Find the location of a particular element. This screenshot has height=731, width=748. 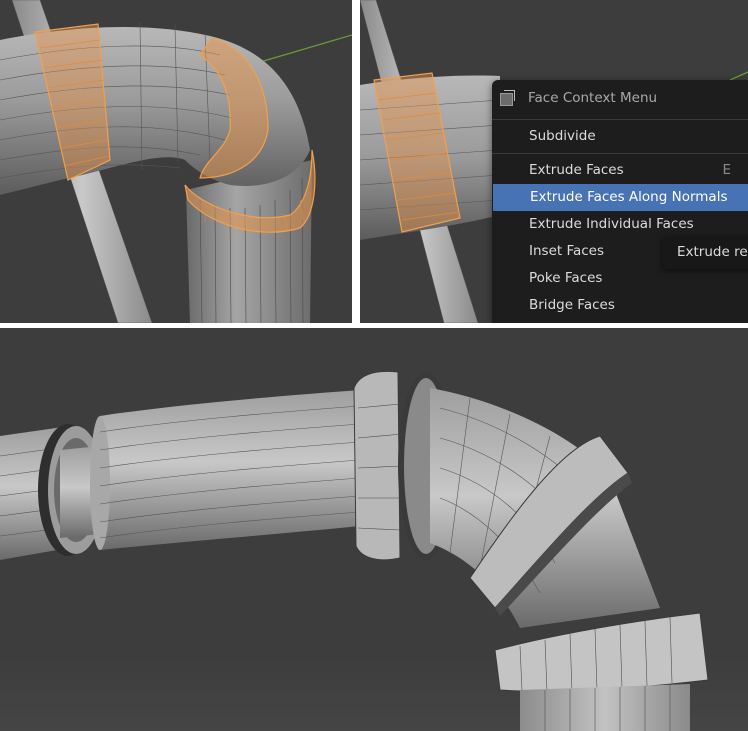

menu-item-label: Poke Faces is located at coordinates (566, 278).